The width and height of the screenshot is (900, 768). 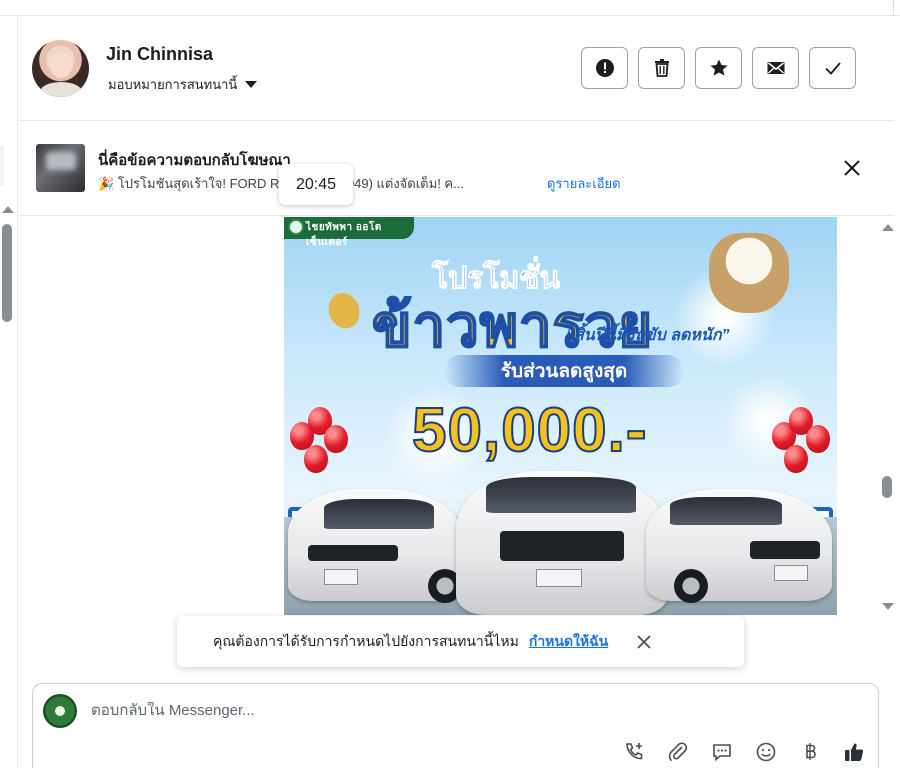 What do you see at coordinates (60, 711) in the screenshot?
I see `page-avatar` at bounding box center [60, 711].